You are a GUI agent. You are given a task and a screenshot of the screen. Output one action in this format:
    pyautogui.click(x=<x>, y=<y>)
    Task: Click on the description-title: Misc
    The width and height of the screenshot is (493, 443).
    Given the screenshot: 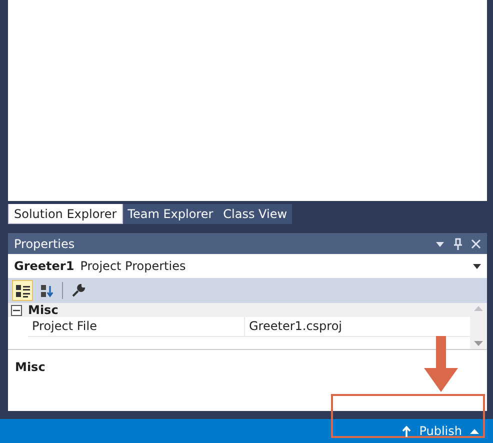 What is the action you would take?
    pyautogui.click(x=30, y=367)
    